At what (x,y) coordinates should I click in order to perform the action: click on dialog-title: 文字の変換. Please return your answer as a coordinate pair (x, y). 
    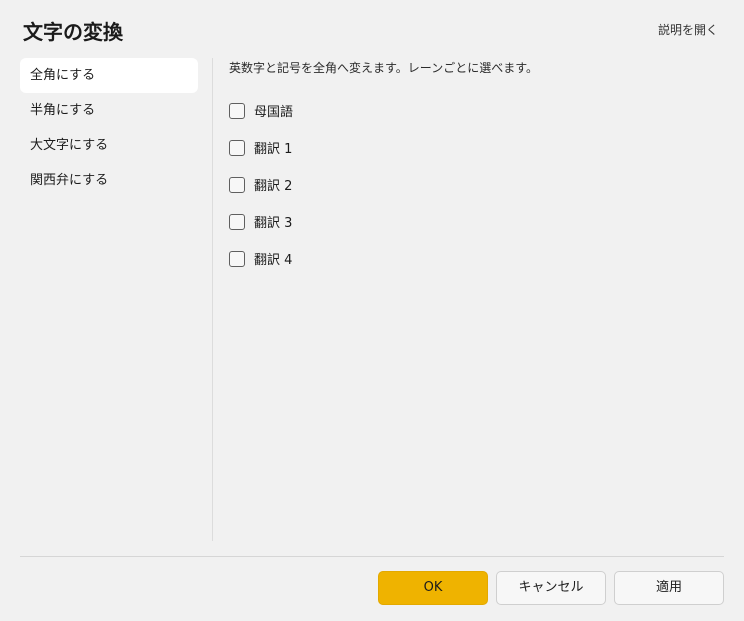
    Looking at the image, I should click on (73, 32).